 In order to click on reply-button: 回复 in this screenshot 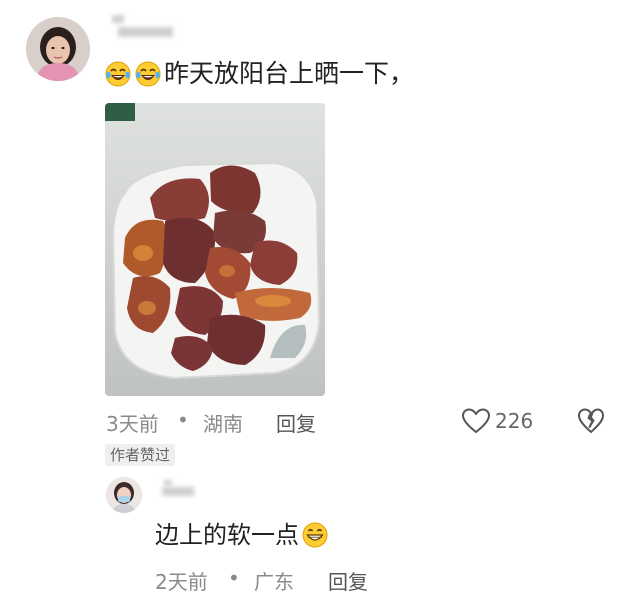, I will do `click(296, 422)`.